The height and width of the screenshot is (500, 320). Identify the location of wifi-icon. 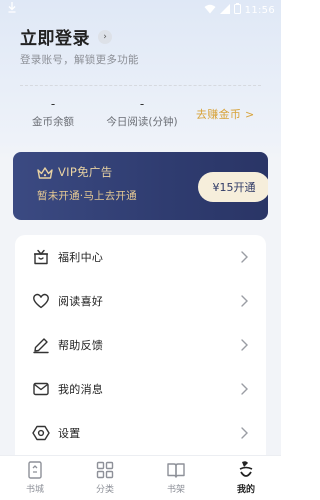
(210, 10).